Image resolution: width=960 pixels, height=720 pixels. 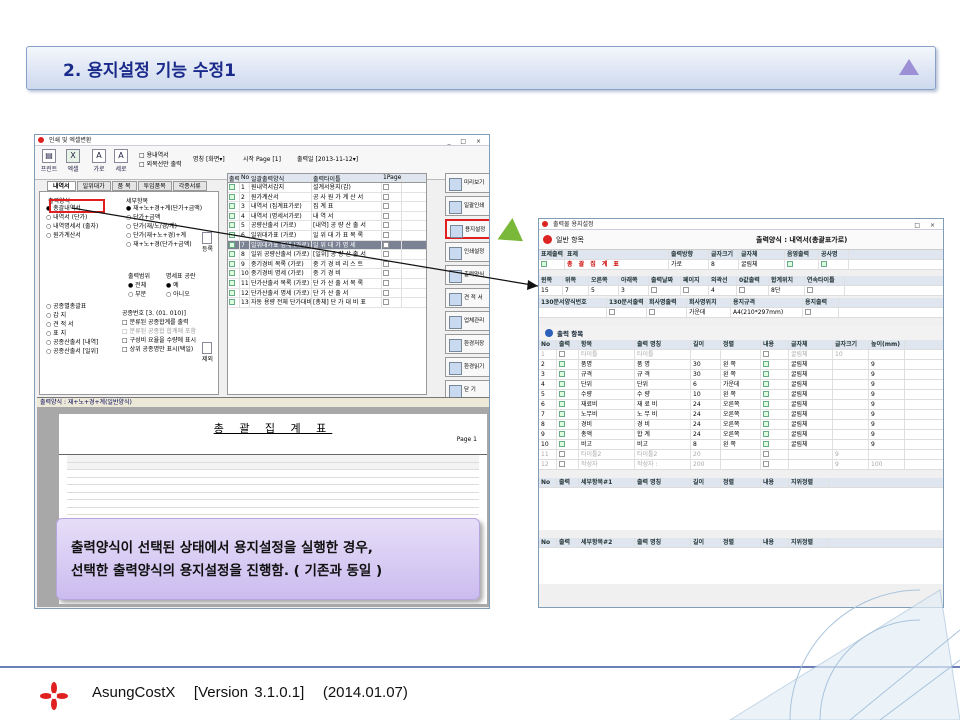 I want to click on ruler-decoration, so click(x=844, y=654).